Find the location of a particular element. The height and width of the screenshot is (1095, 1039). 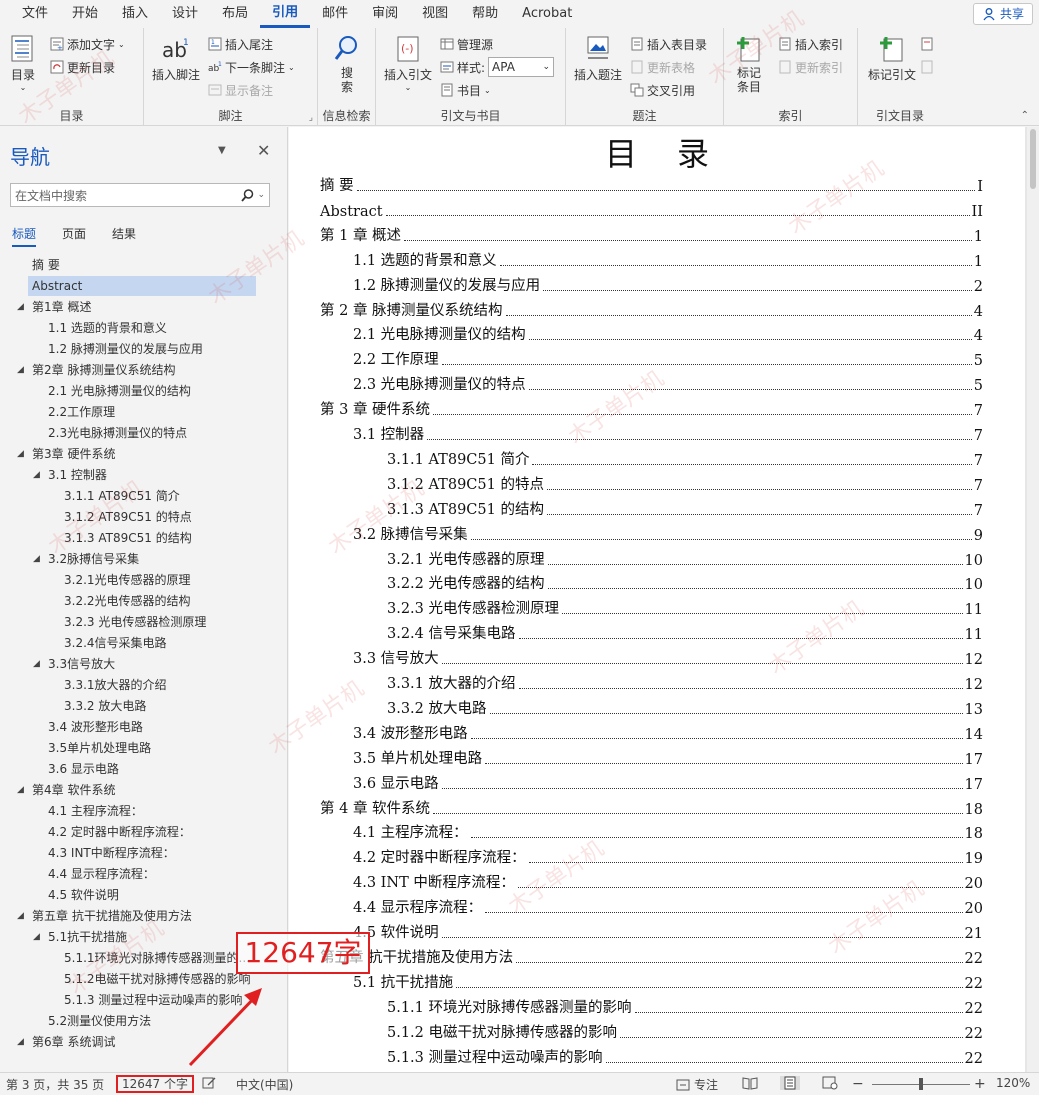

toc-entry: Abstract II is located at coordinates (651, 209).